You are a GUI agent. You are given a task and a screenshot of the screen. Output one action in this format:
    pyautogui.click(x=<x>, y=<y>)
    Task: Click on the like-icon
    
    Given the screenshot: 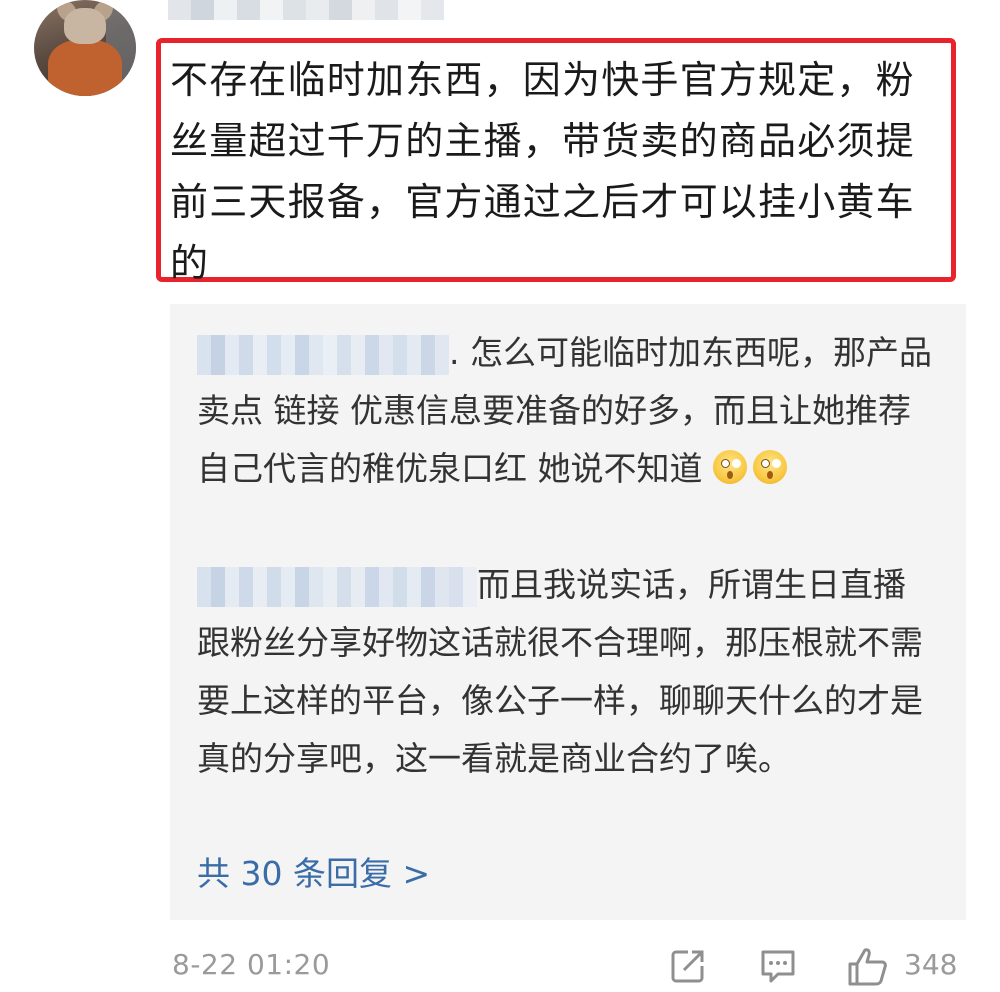 What is the action you would take?
    pyautogui.click(x=867, y=967)
    